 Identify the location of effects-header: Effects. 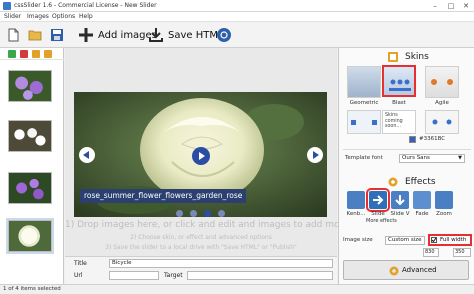
(420, 182).